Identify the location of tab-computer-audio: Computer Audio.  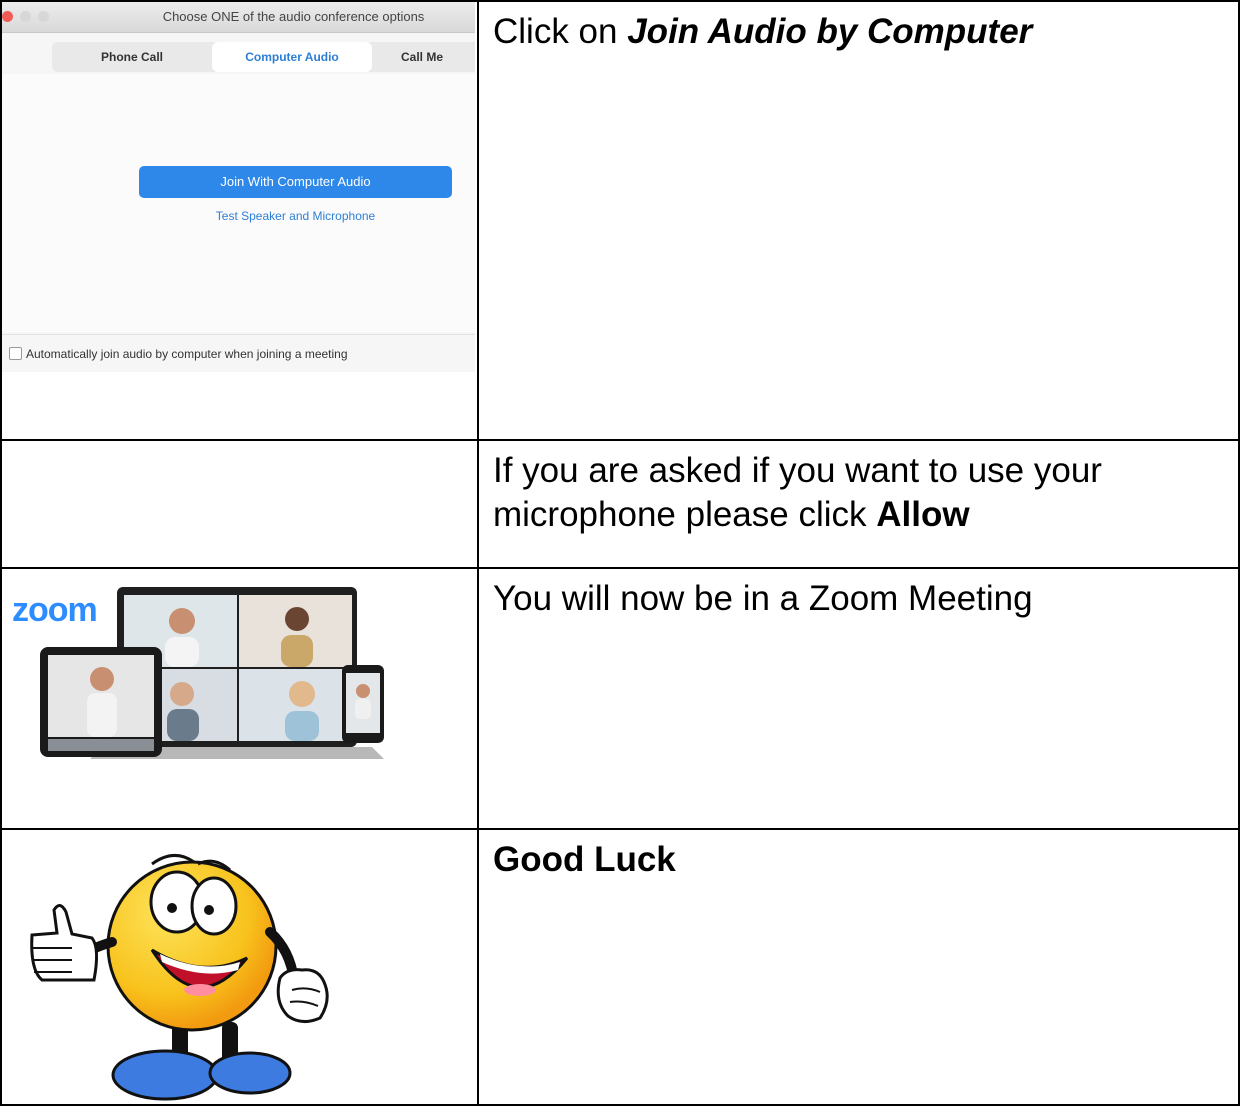
(292, 57).